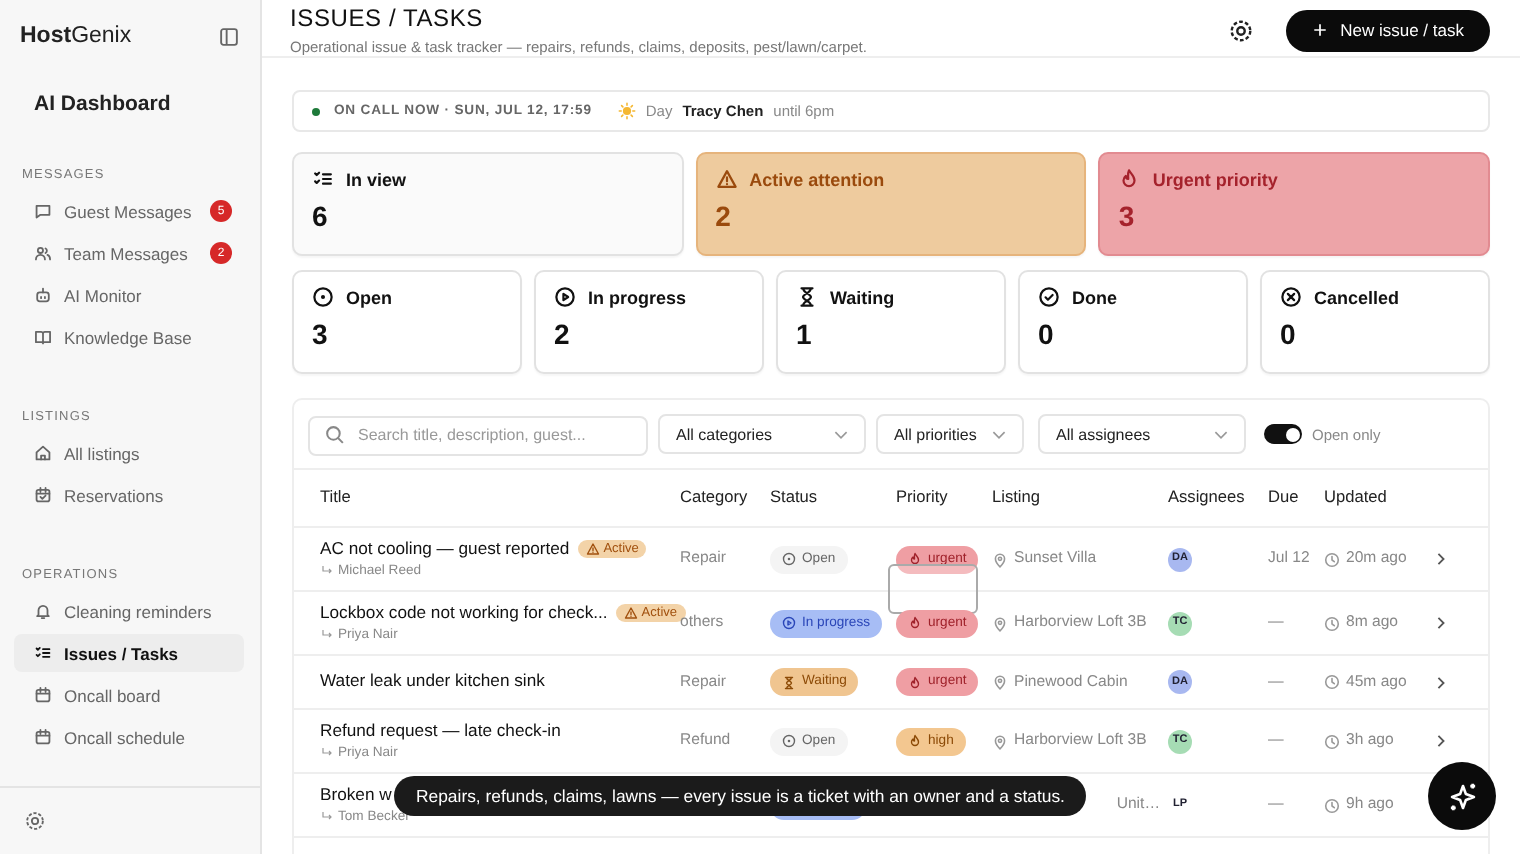  I want to click on nav-item: AI Monitor, so click(122, 295).